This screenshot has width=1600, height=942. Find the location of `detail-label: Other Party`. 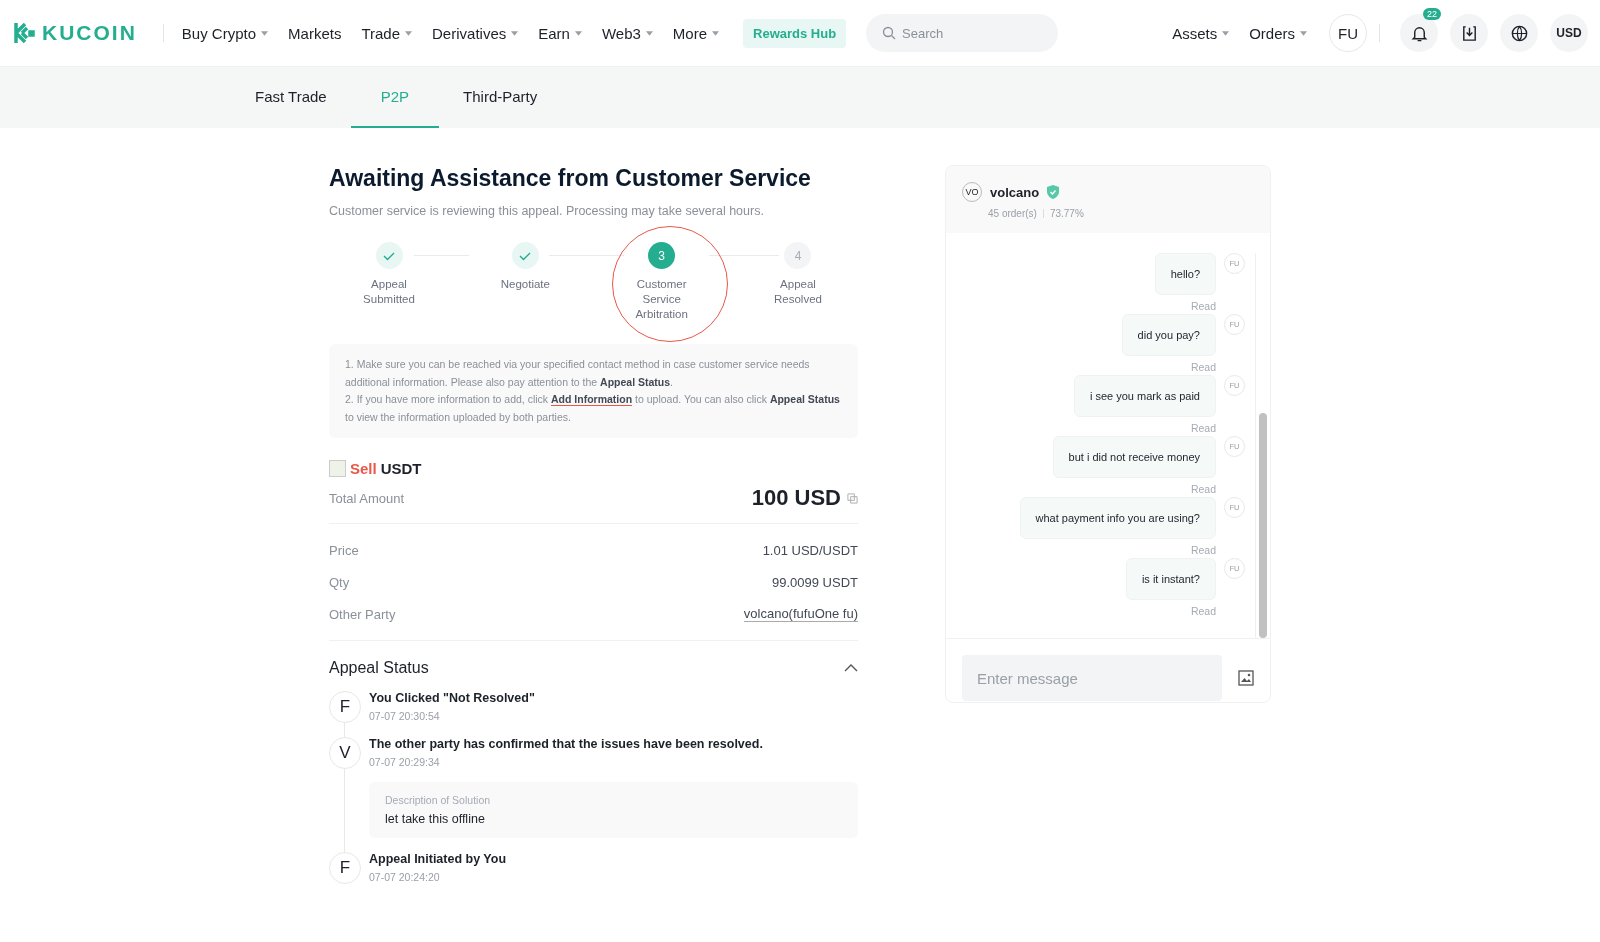

detail-label: Other Party is located at coordinates (362, 614).